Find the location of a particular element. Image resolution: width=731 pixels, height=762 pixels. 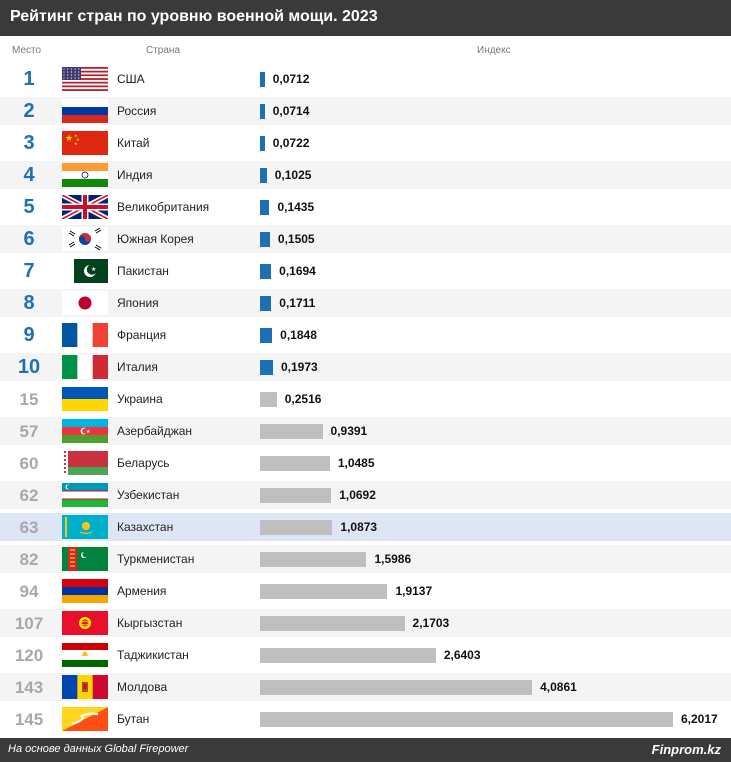

chart-row: 7 ★ Пакистан 0,1694 is located at coordinates (365, 271).